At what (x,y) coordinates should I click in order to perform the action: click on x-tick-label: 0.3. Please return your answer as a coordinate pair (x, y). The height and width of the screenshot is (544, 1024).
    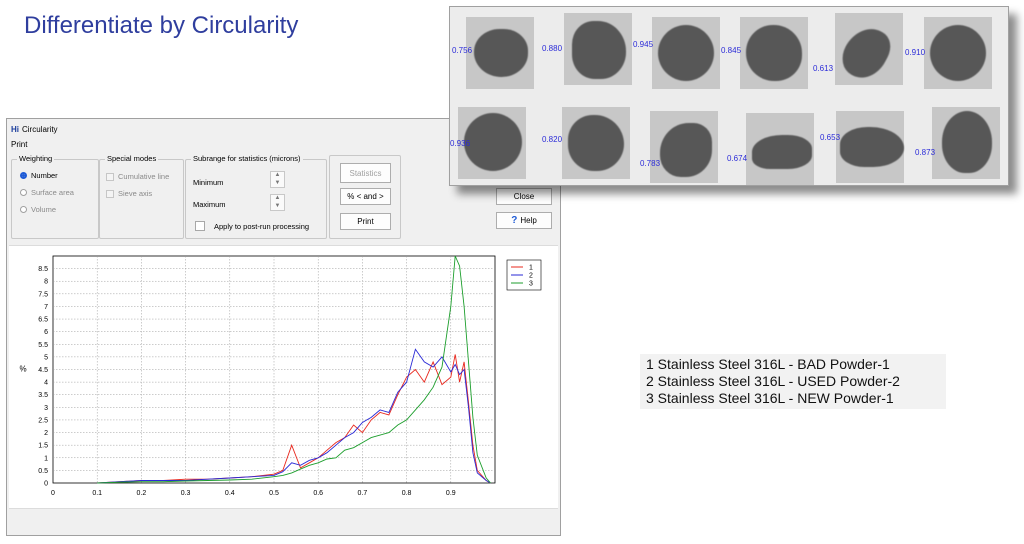
    Looking at the image, I should click on (186, 493).